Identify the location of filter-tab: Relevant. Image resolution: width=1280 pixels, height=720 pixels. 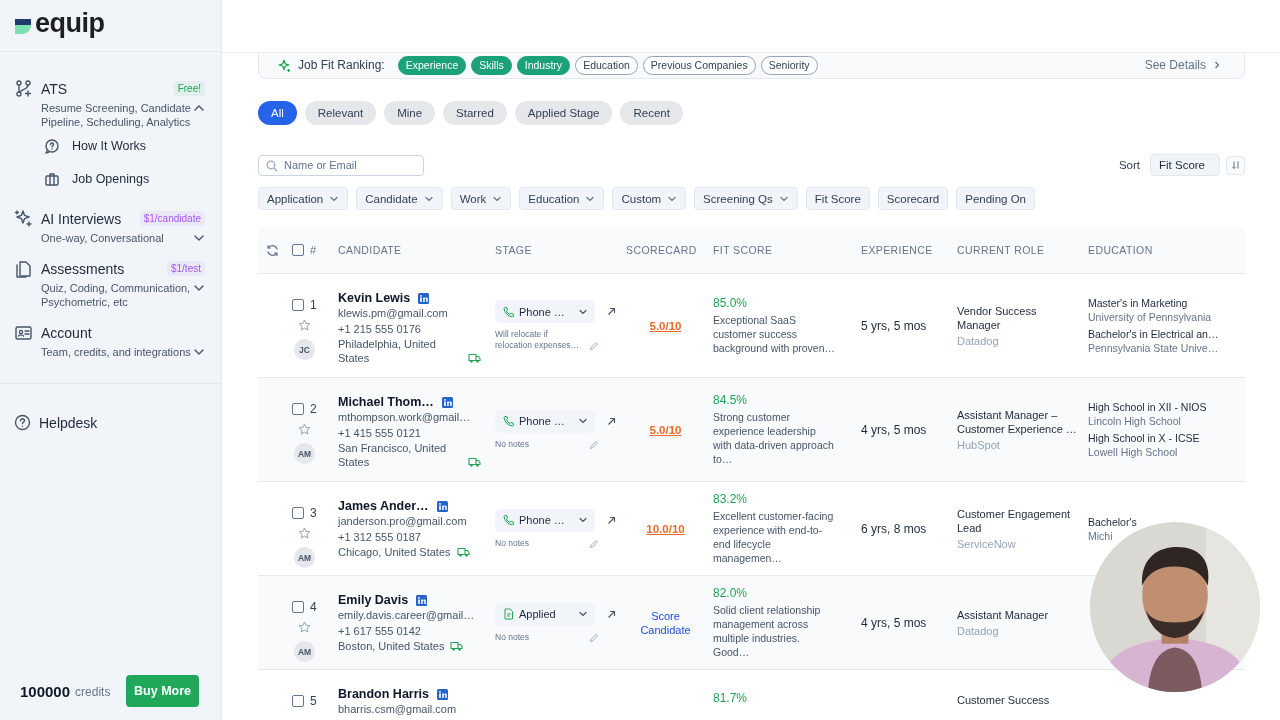
(340, 113).